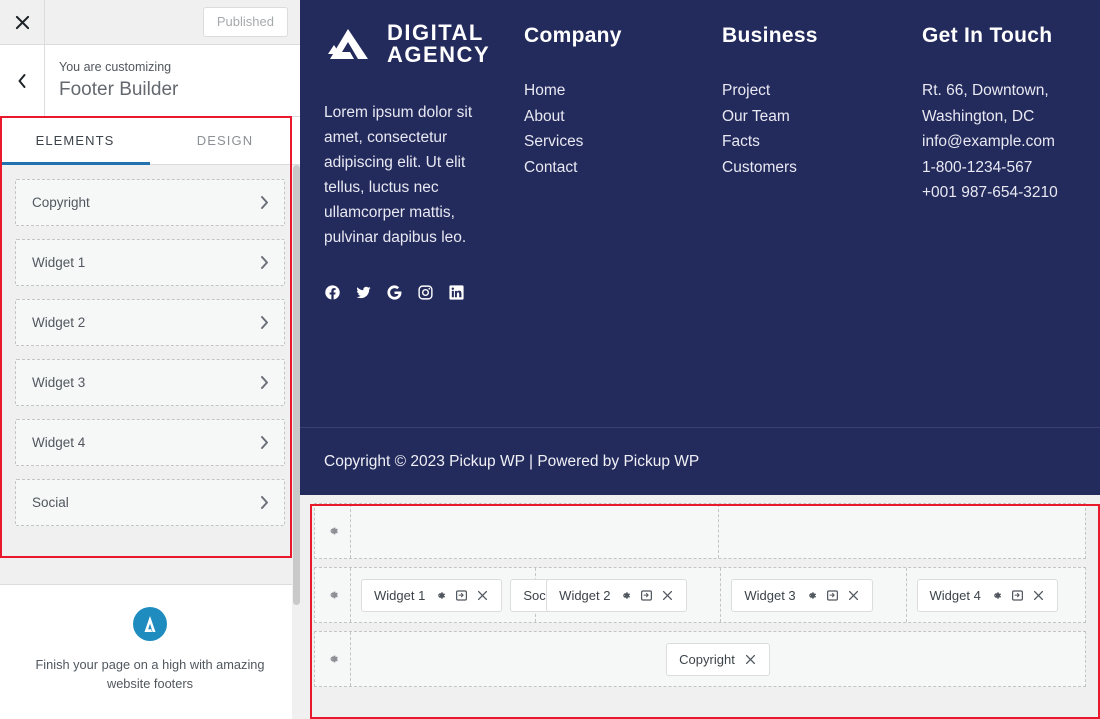 The height and width of the screenshot is (719, 1100). Describe the element at coordinates (150, 442) in the screenshot. I see `sidebar-item-widget-4: Widget 4` at that location.